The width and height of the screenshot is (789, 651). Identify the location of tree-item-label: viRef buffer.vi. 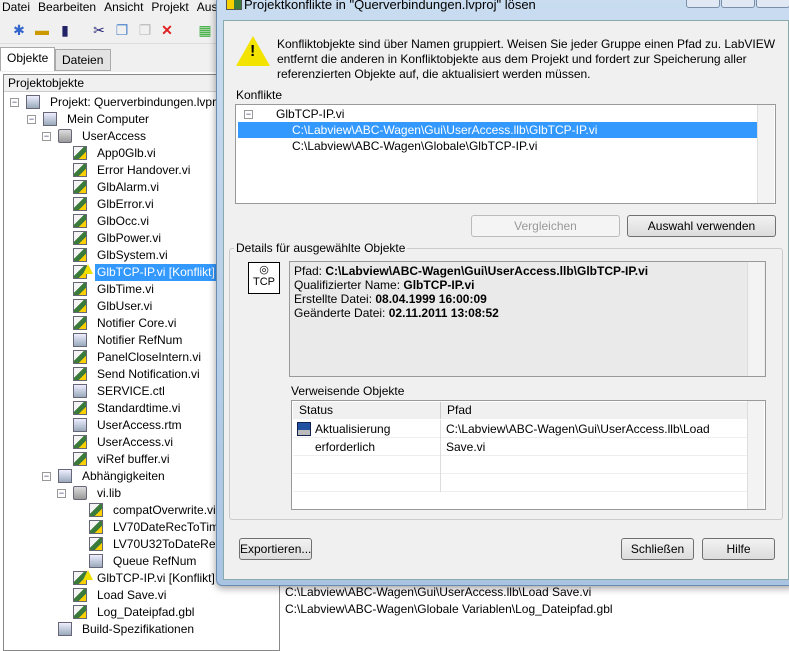
(133, 459).